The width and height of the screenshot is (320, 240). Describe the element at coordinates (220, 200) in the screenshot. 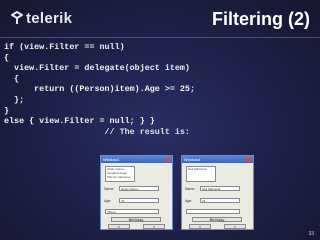

I see `age-field: 29` at that location.